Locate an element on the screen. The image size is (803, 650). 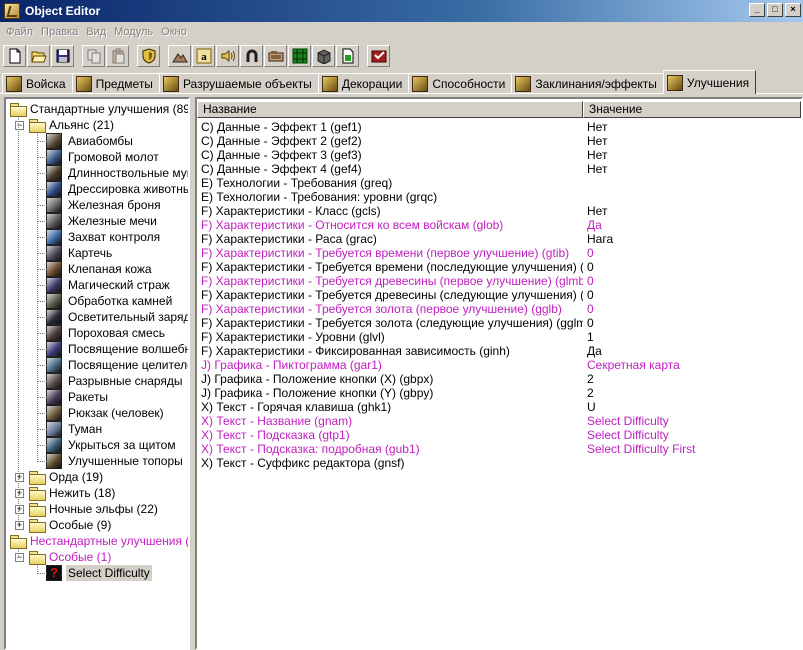
tree-folder: − Альянс (21) is located at coordinates (97, 125).